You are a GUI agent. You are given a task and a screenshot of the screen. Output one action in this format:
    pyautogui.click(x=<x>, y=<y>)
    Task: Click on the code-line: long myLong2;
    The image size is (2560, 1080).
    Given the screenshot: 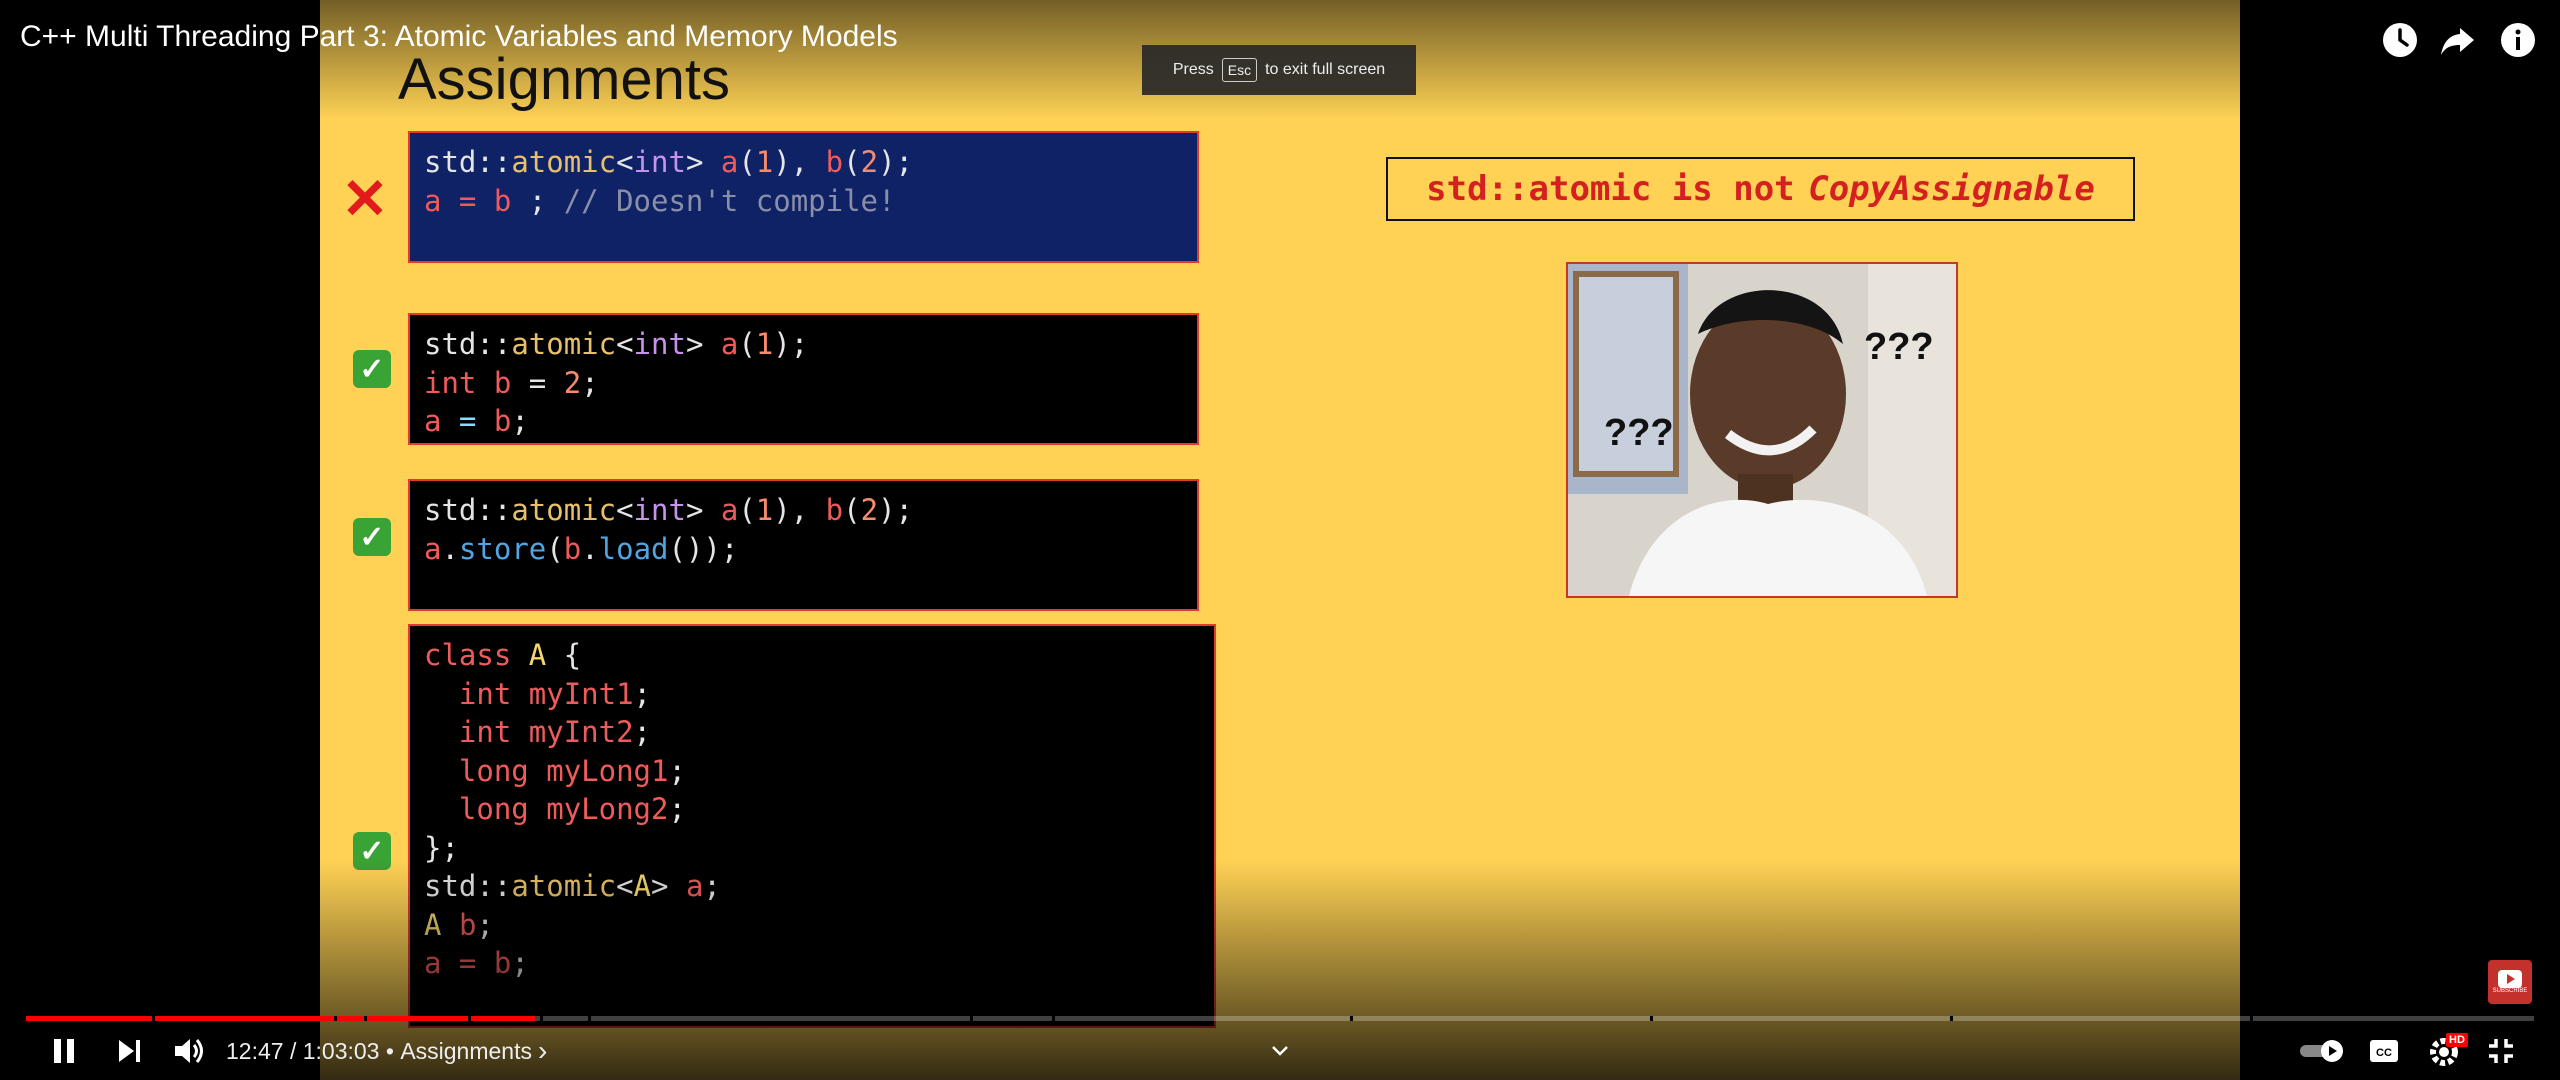 What is the action you would take?
    pyautogui.click(x=555, y=809)
    